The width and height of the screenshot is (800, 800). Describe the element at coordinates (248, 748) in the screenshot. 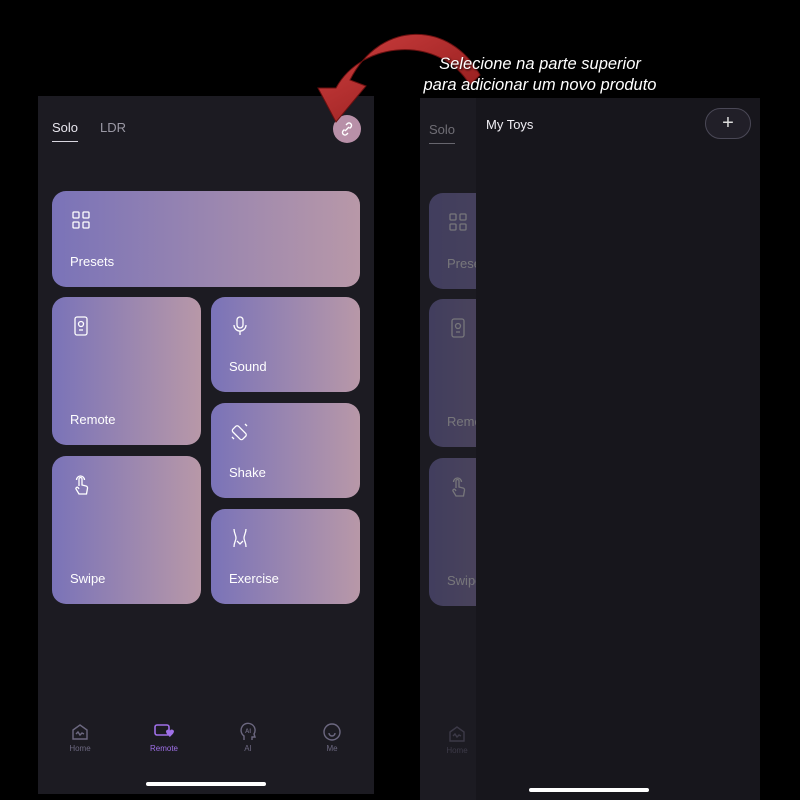

I see `nav-label: AI` at that location.